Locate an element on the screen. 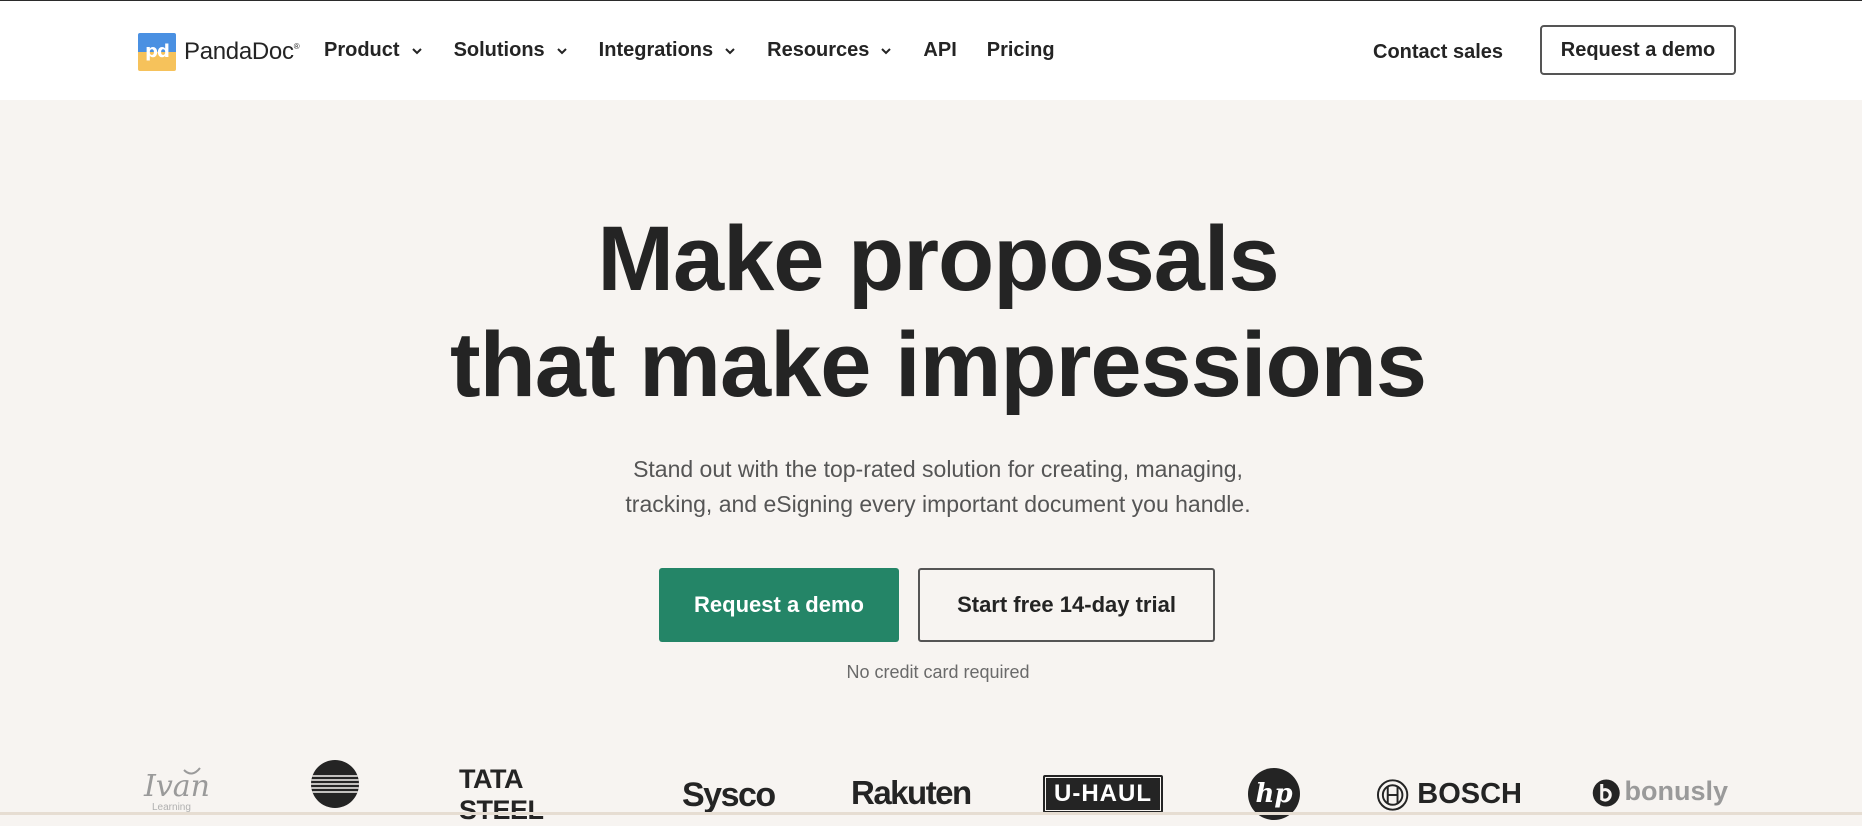 Image resolution: width=1862 pixels, height=826 pixels. cta-row: Request a demo Start free 14-day trial is located at coordinates (937, 605).